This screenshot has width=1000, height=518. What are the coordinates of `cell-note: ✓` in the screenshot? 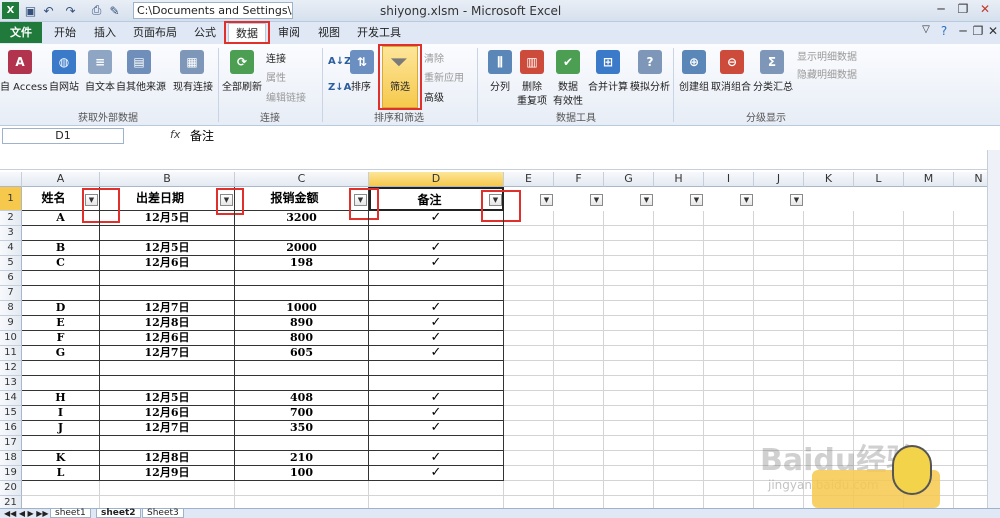 It's located at (436, 338).